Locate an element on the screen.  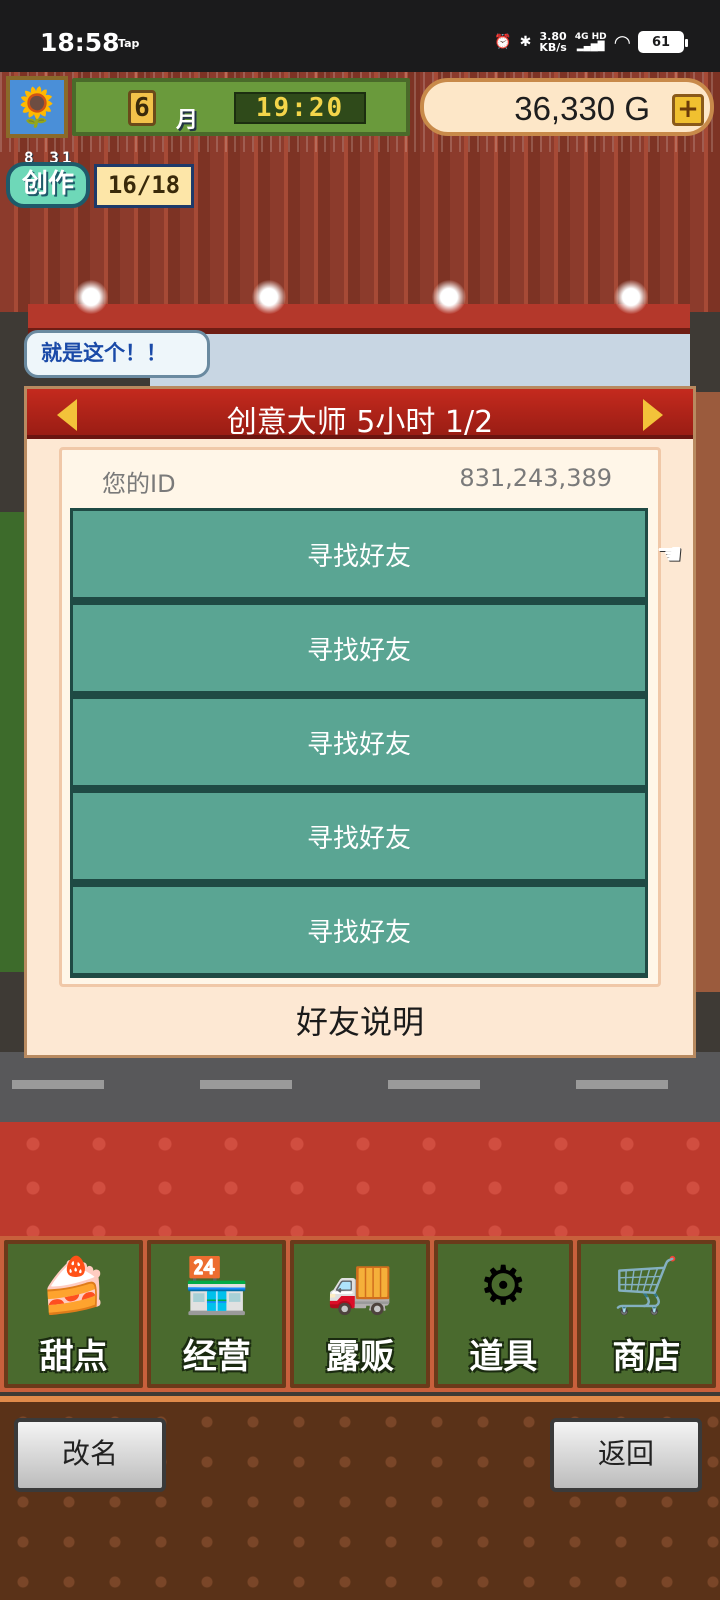
game-clock: 19:20 is located at coordinates (300, 108).